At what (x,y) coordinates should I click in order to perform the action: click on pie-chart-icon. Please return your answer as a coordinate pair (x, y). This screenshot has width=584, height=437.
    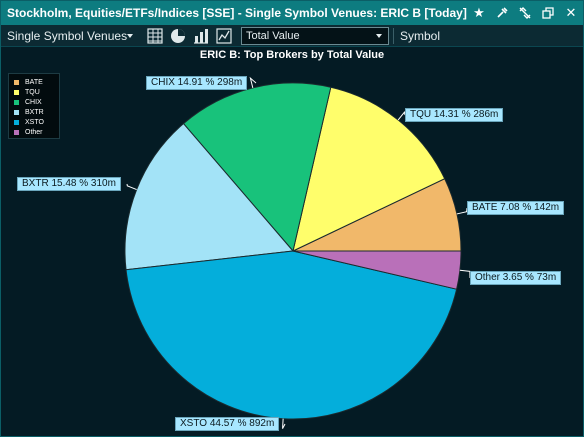
    Looking at the image, I should click on (178, 36).